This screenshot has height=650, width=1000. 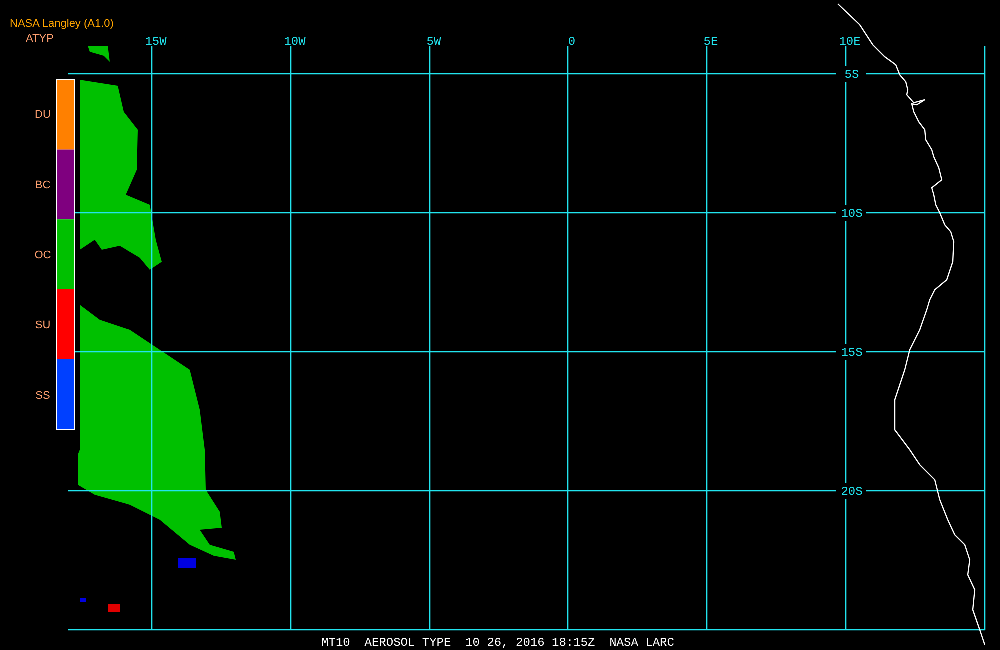 I want to click on longitude-label: 5E, so click(x=711, y=42).